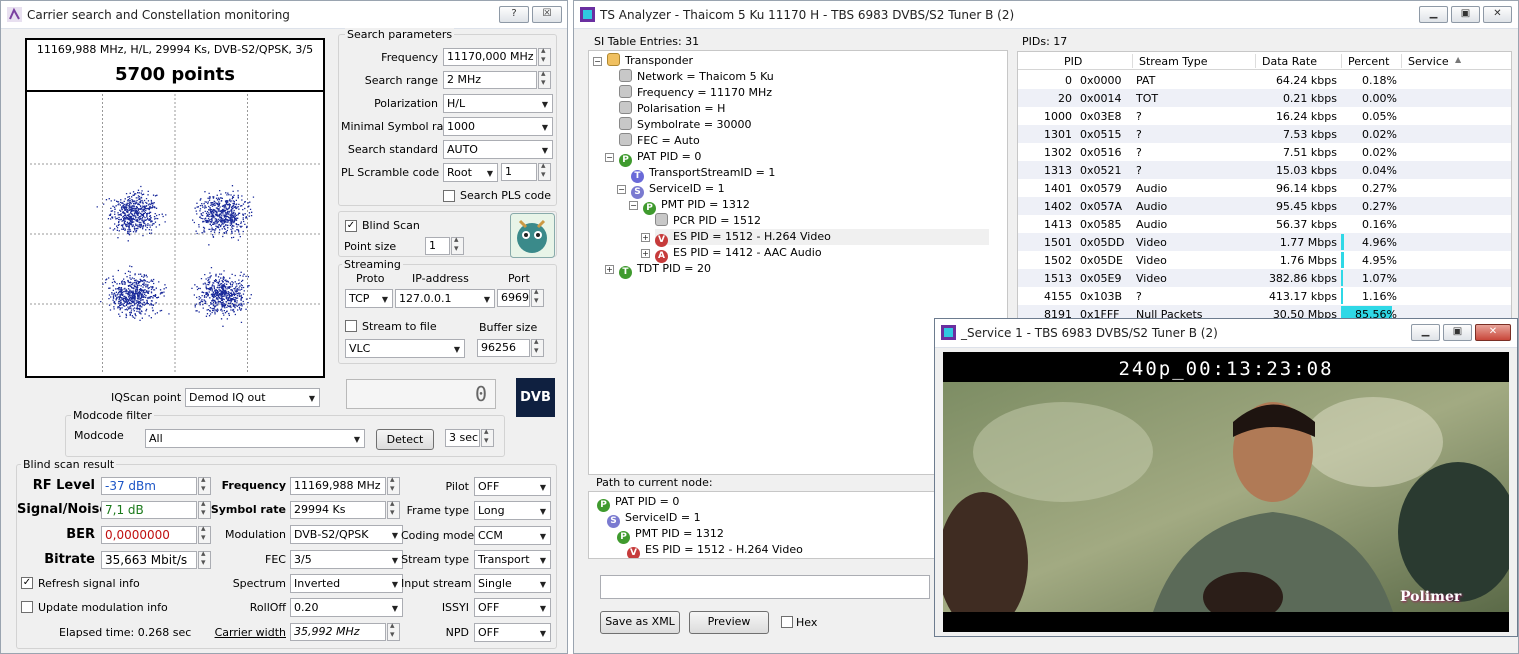 The image size is (1519, 654). What do you see at coordinates (1264, 260) in the screenshot?
I see `table-row: 1502 0x05DE Video 1.76 Mbps 4.95%` at bounding box center [1264, 260].